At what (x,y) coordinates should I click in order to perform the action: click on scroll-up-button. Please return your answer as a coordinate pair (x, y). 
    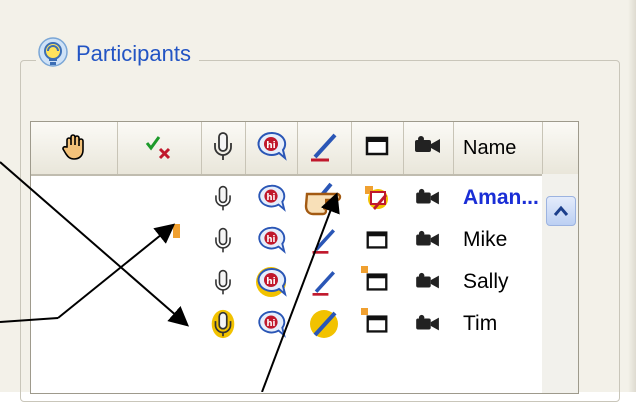
    Looking at the image, I should click on (561, 211).